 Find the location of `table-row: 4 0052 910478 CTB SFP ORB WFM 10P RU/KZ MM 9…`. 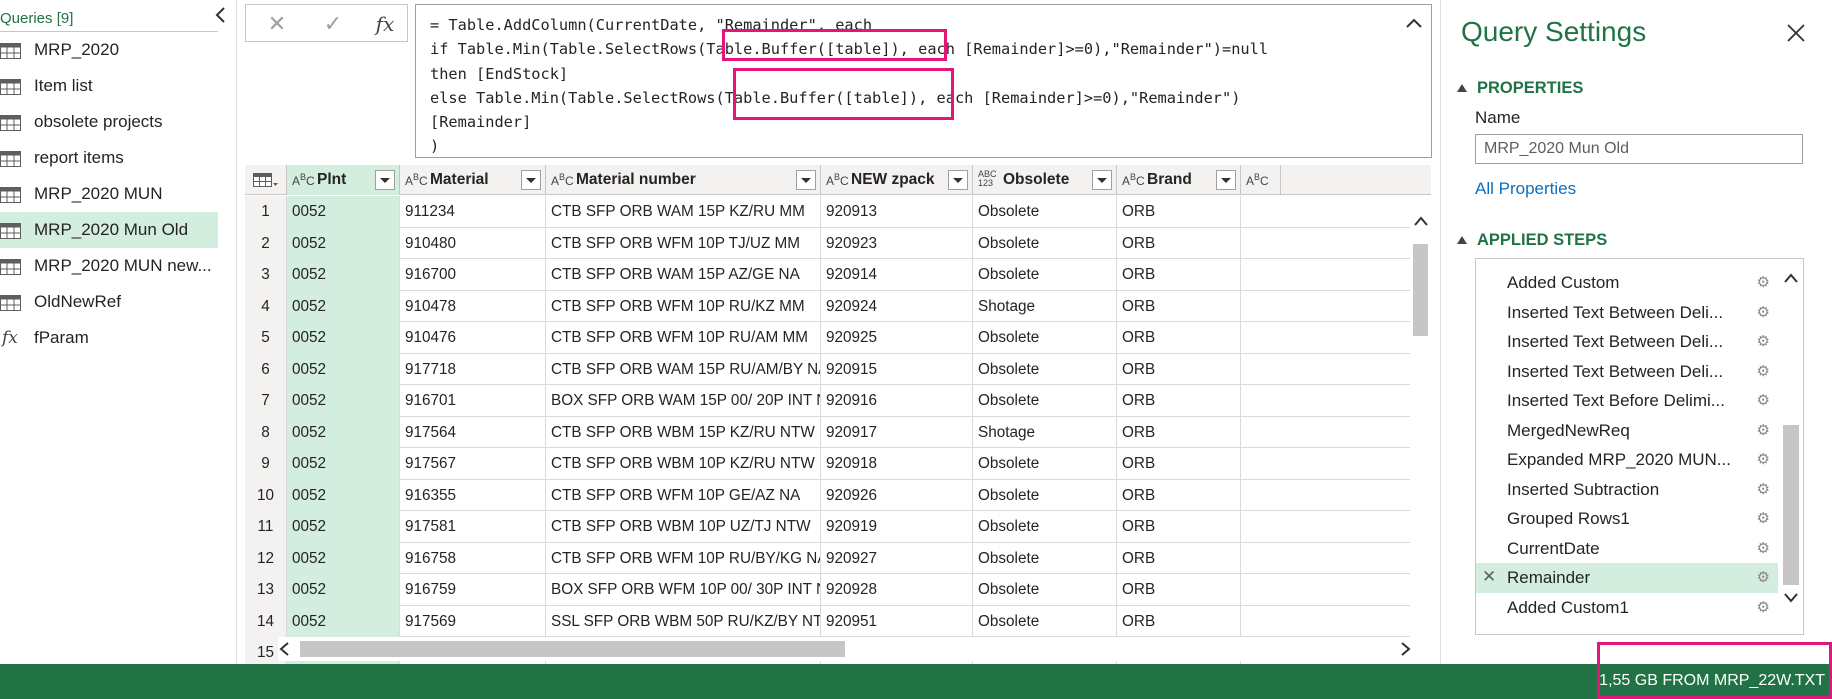

table-row: 4 0052 910478 CTB SFP ORB WFM 10P RU/KZ MM 9… is located at coordinates (827, 306).